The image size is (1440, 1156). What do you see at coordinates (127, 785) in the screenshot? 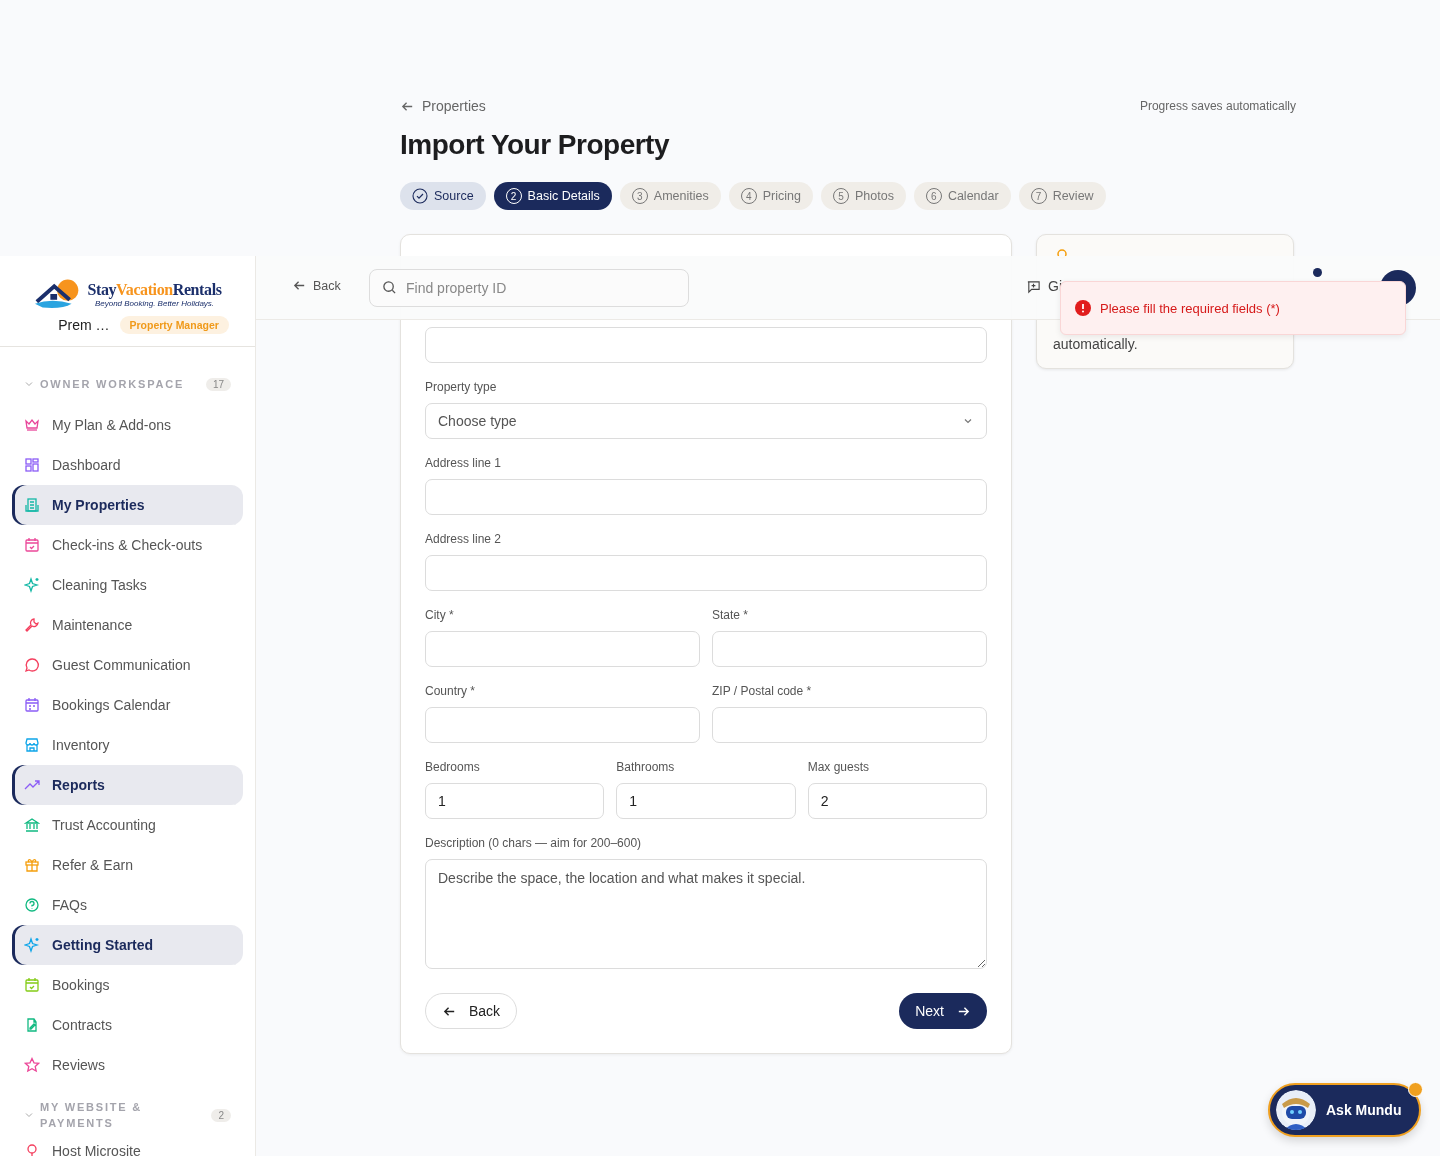
I see `nav-item: Reports` at bounding box center [127, 785].